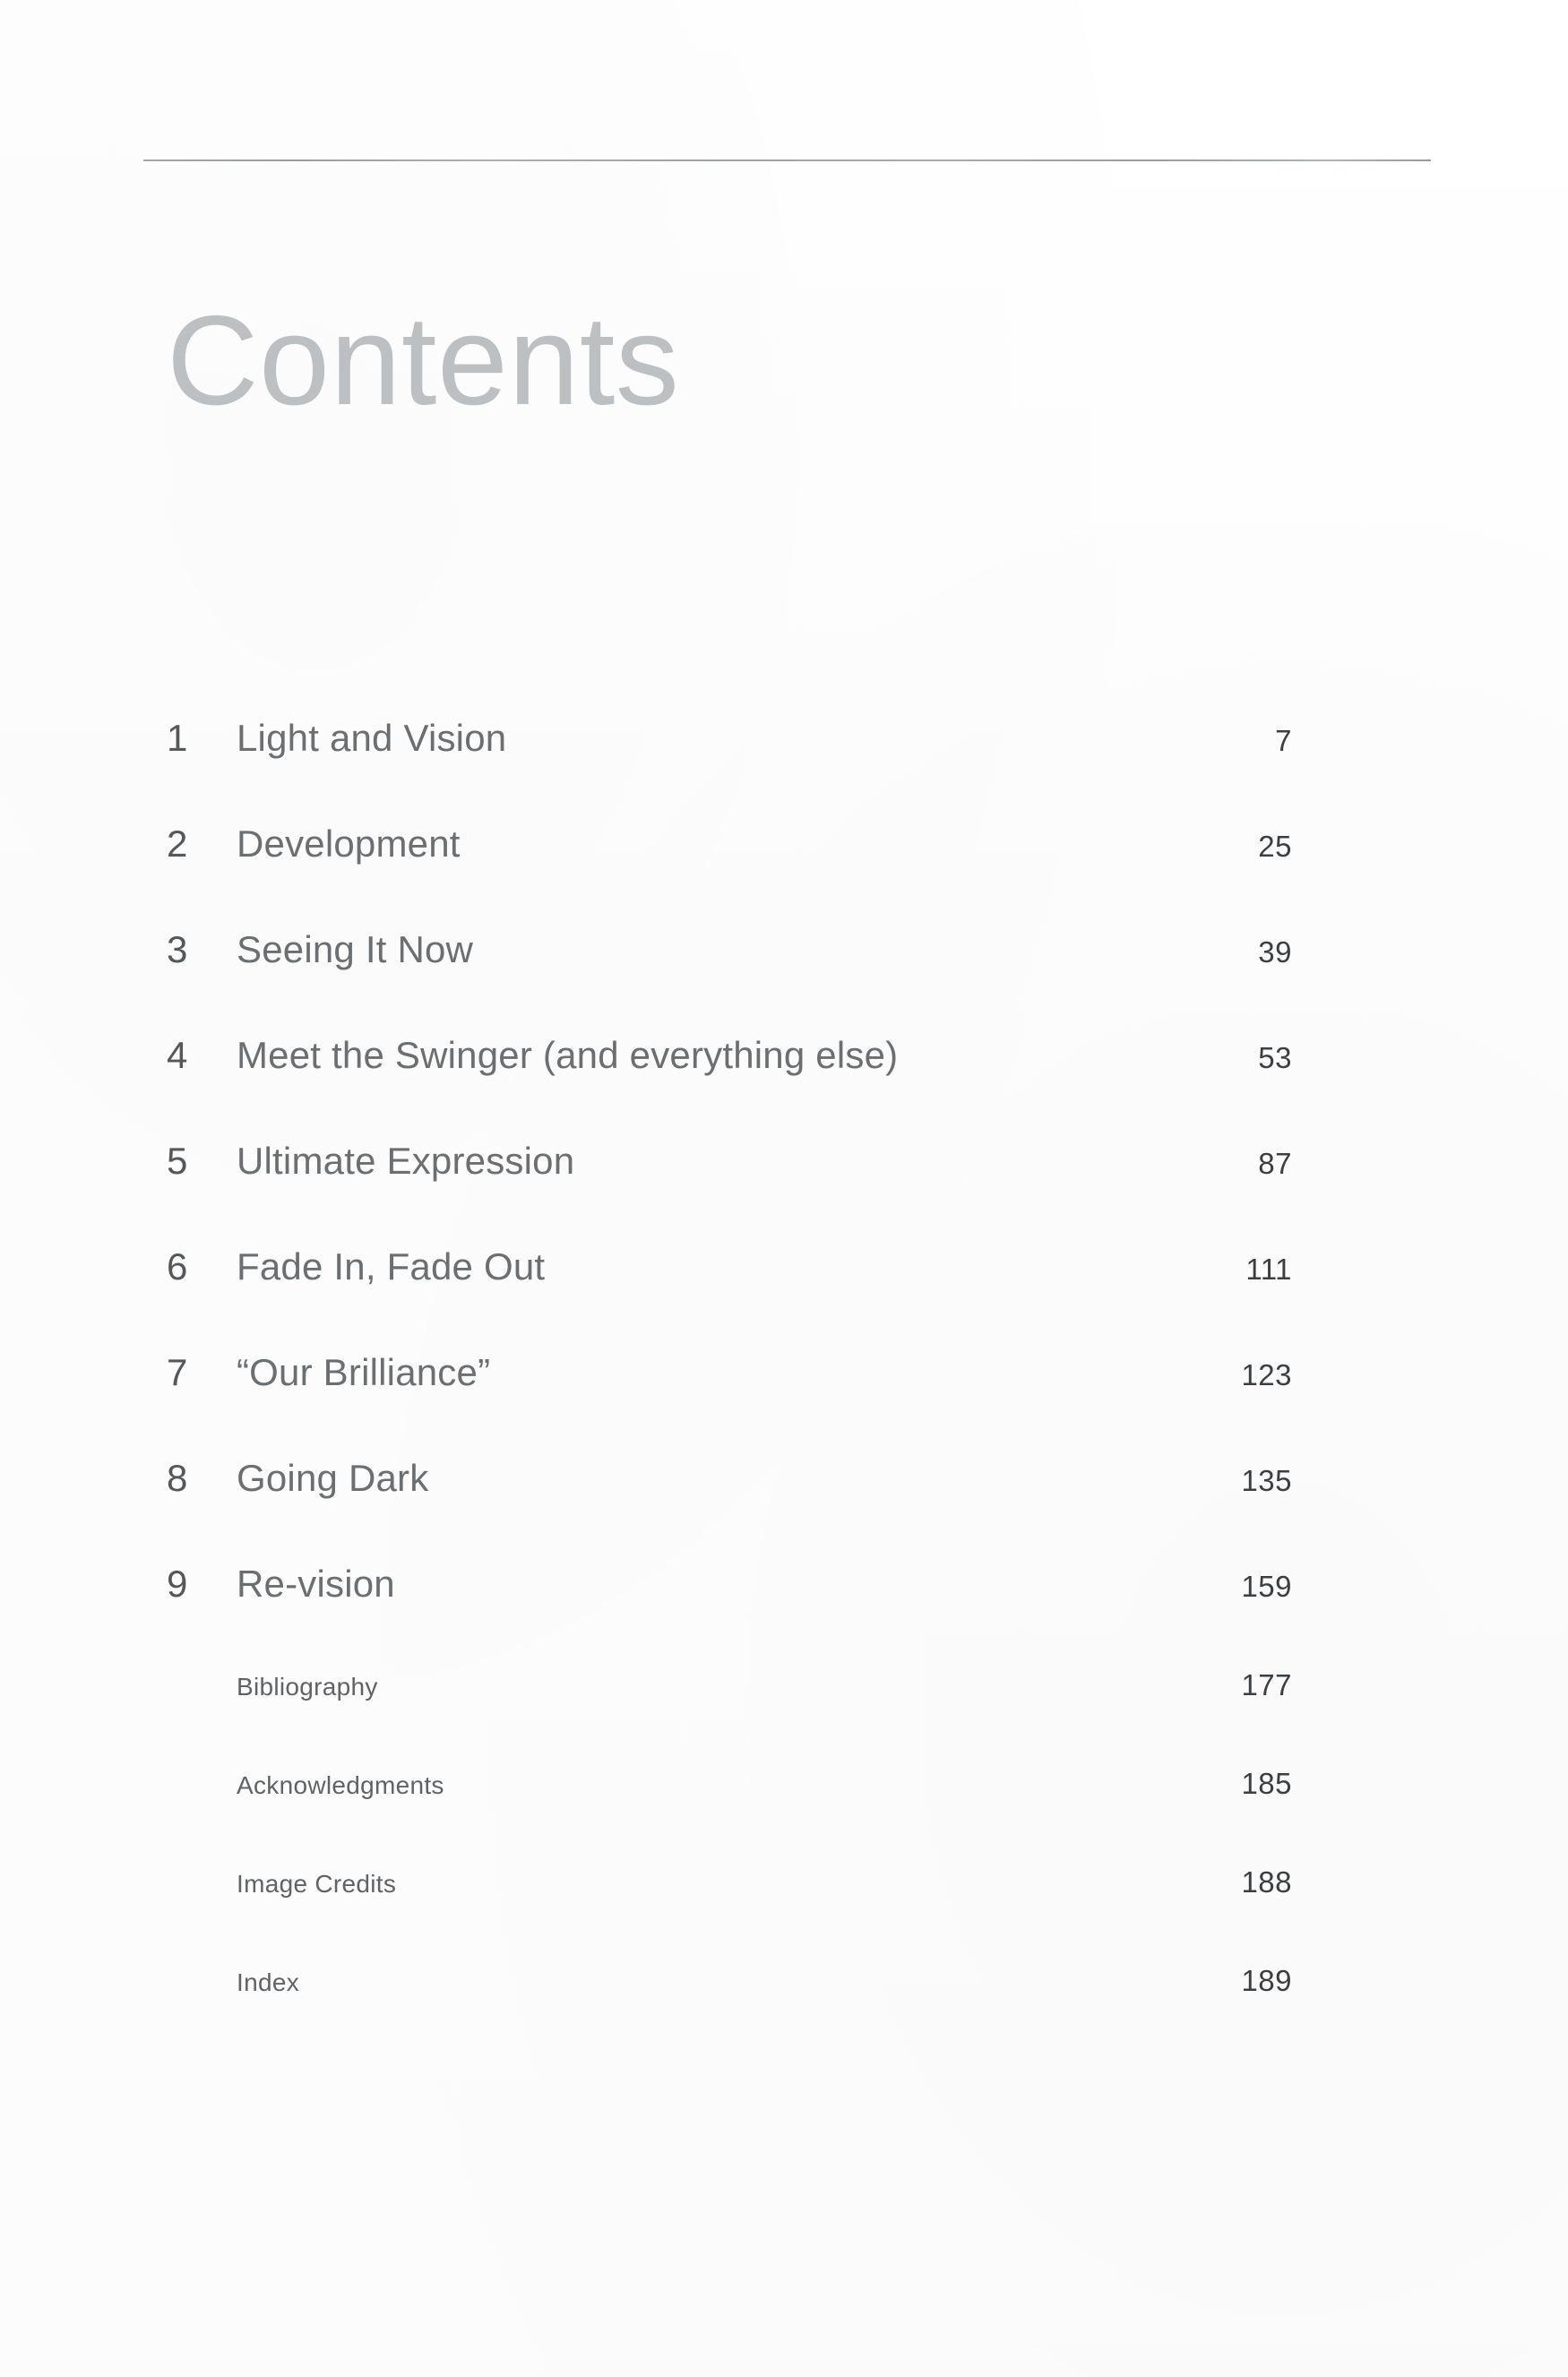  Describe the element at coordinates (349, 843) in the screenshot. I see `chapter-title: Development` at that location.